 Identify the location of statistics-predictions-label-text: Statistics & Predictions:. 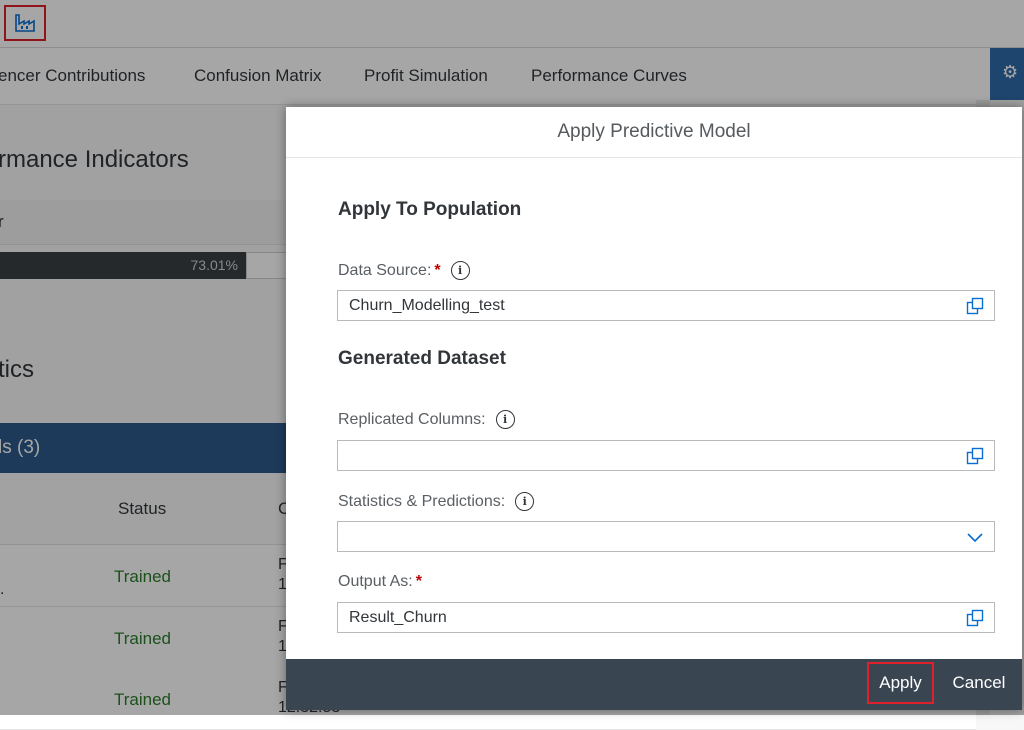
(422, 501).